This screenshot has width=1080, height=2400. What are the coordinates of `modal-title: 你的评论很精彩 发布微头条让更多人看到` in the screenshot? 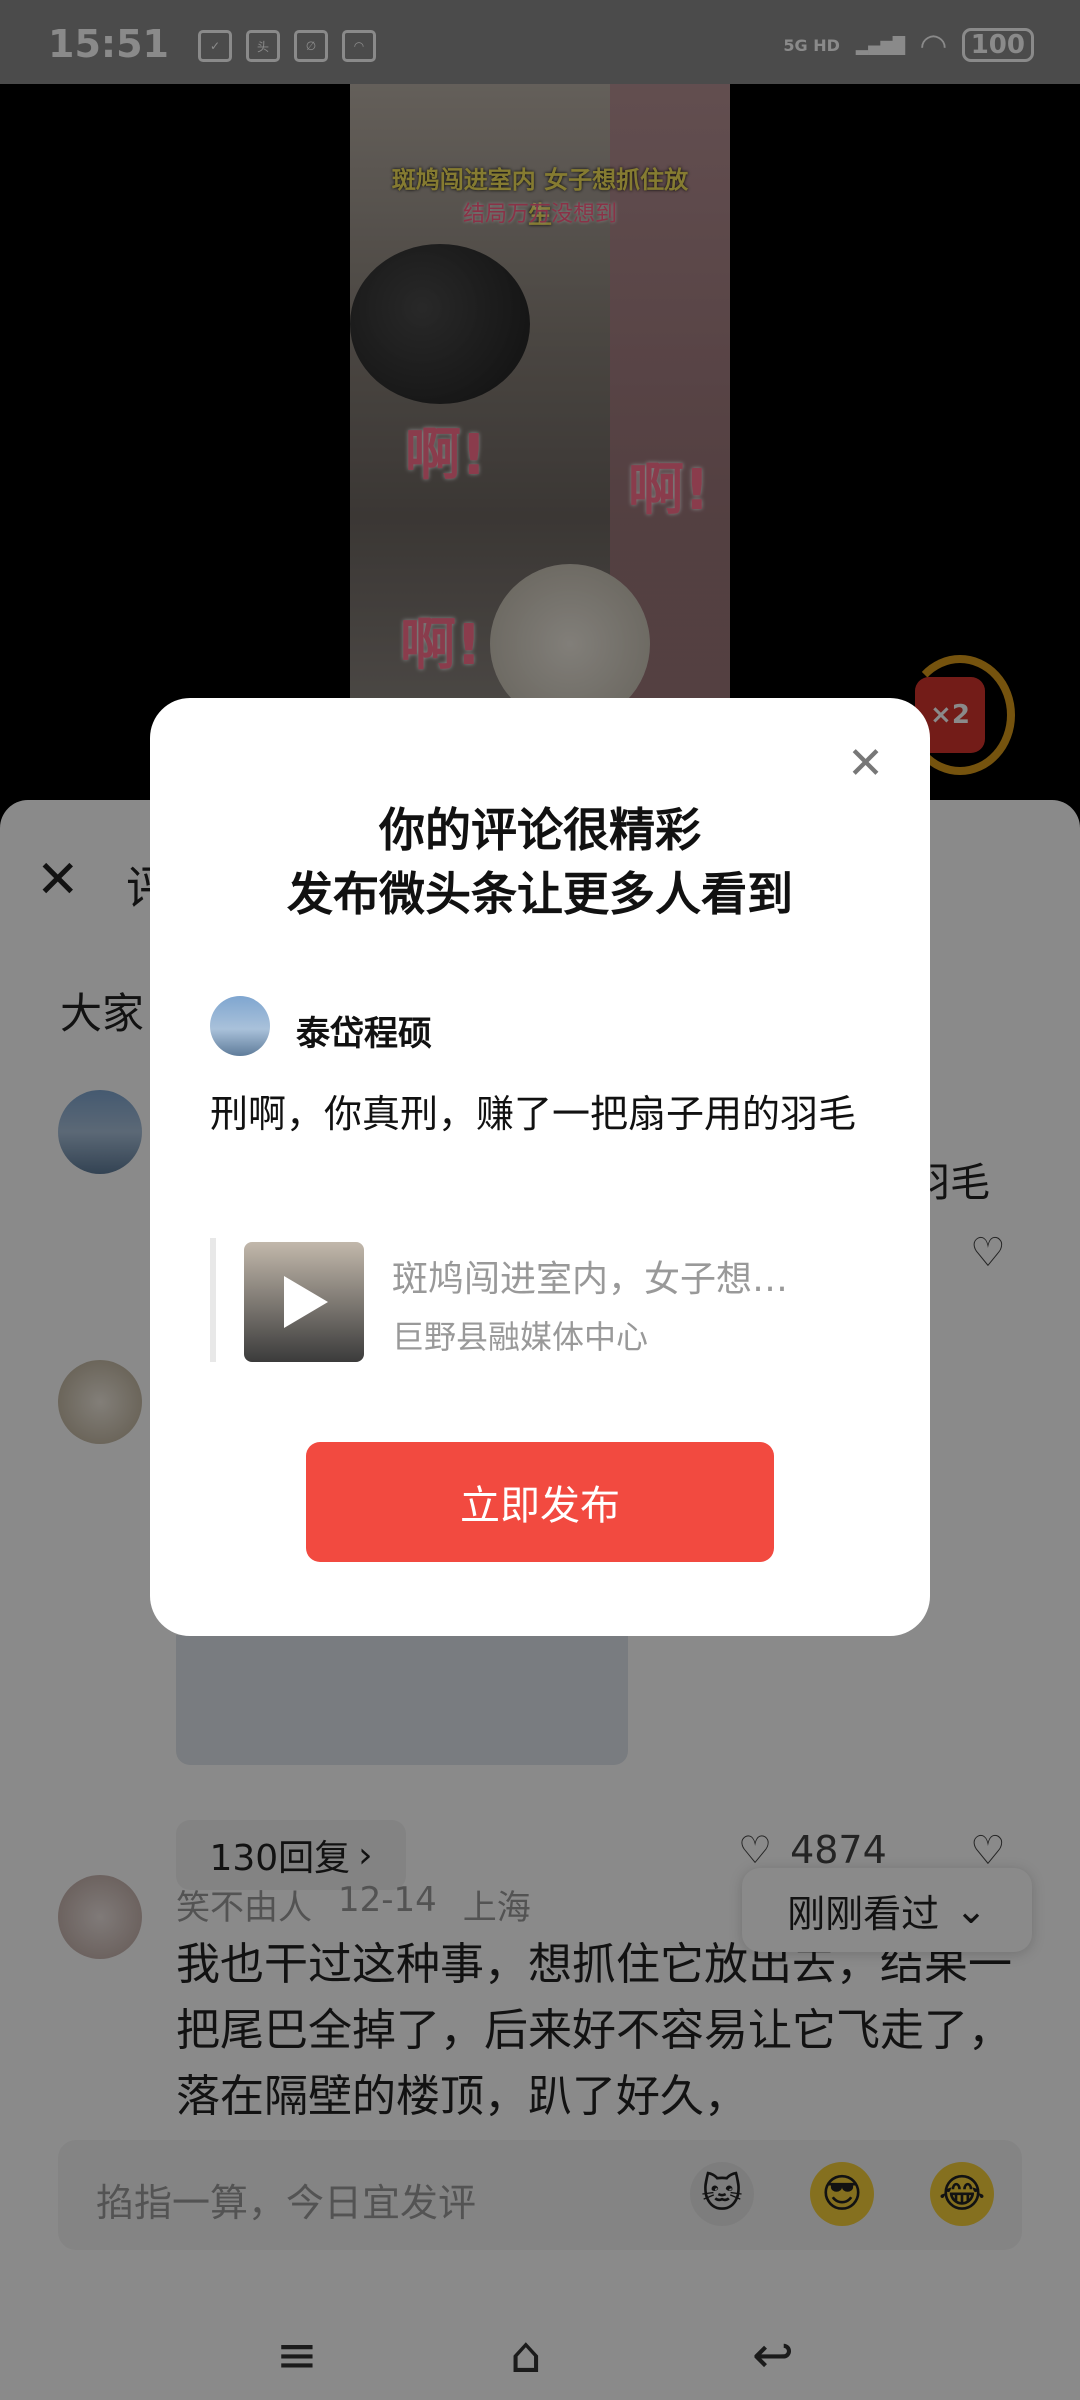 It's located at (540, 862).